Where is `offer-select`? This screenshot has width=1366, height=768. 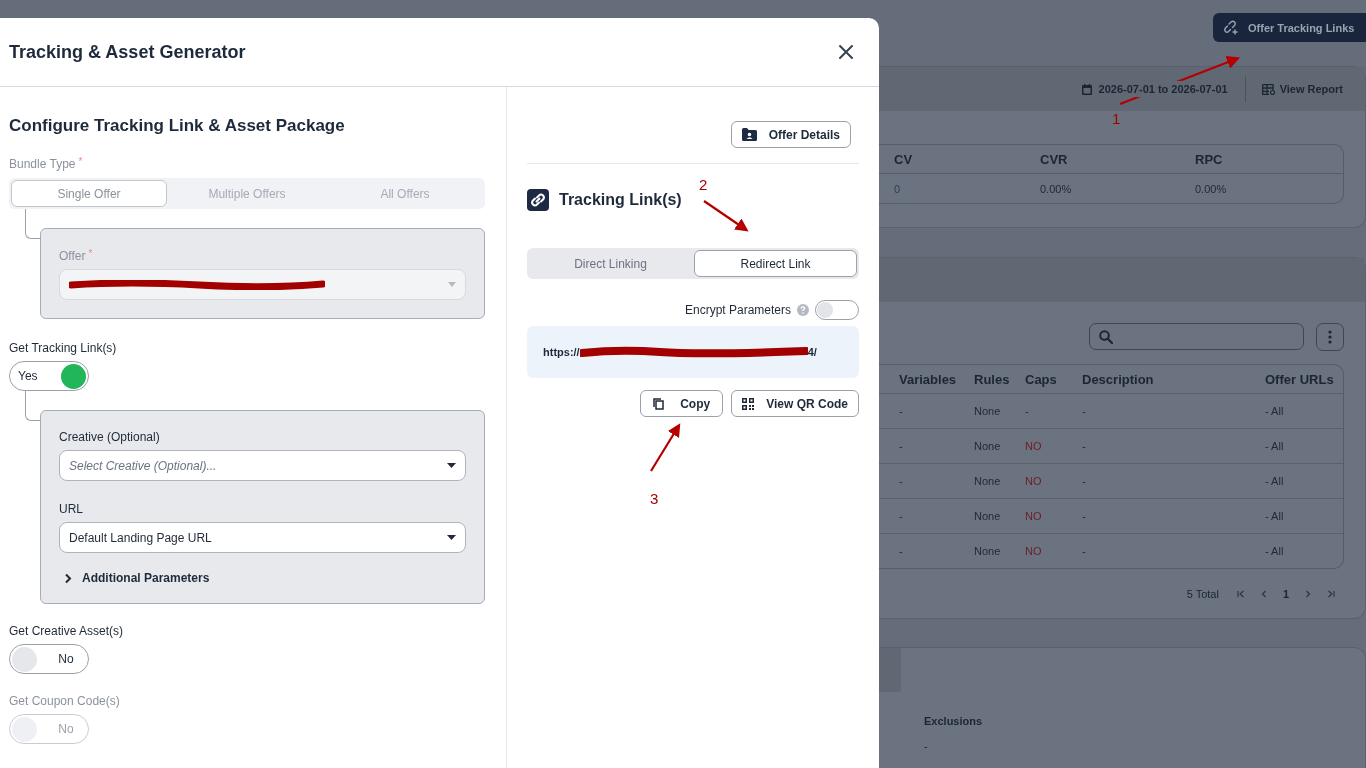
offer-select is located at coordinates (262, 284).